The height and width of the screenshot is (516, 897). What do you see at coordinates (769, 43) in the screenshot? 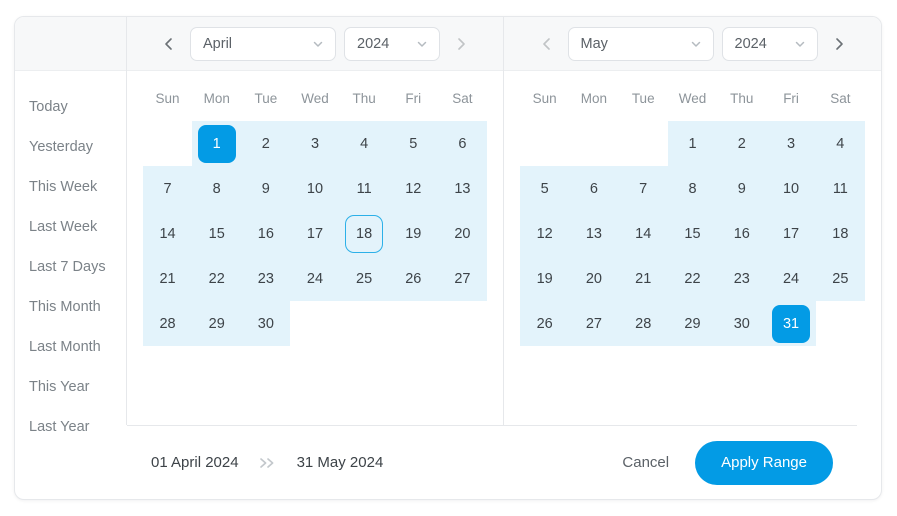
I see `year-select-right: 2024` at bounding box center [769, 43].